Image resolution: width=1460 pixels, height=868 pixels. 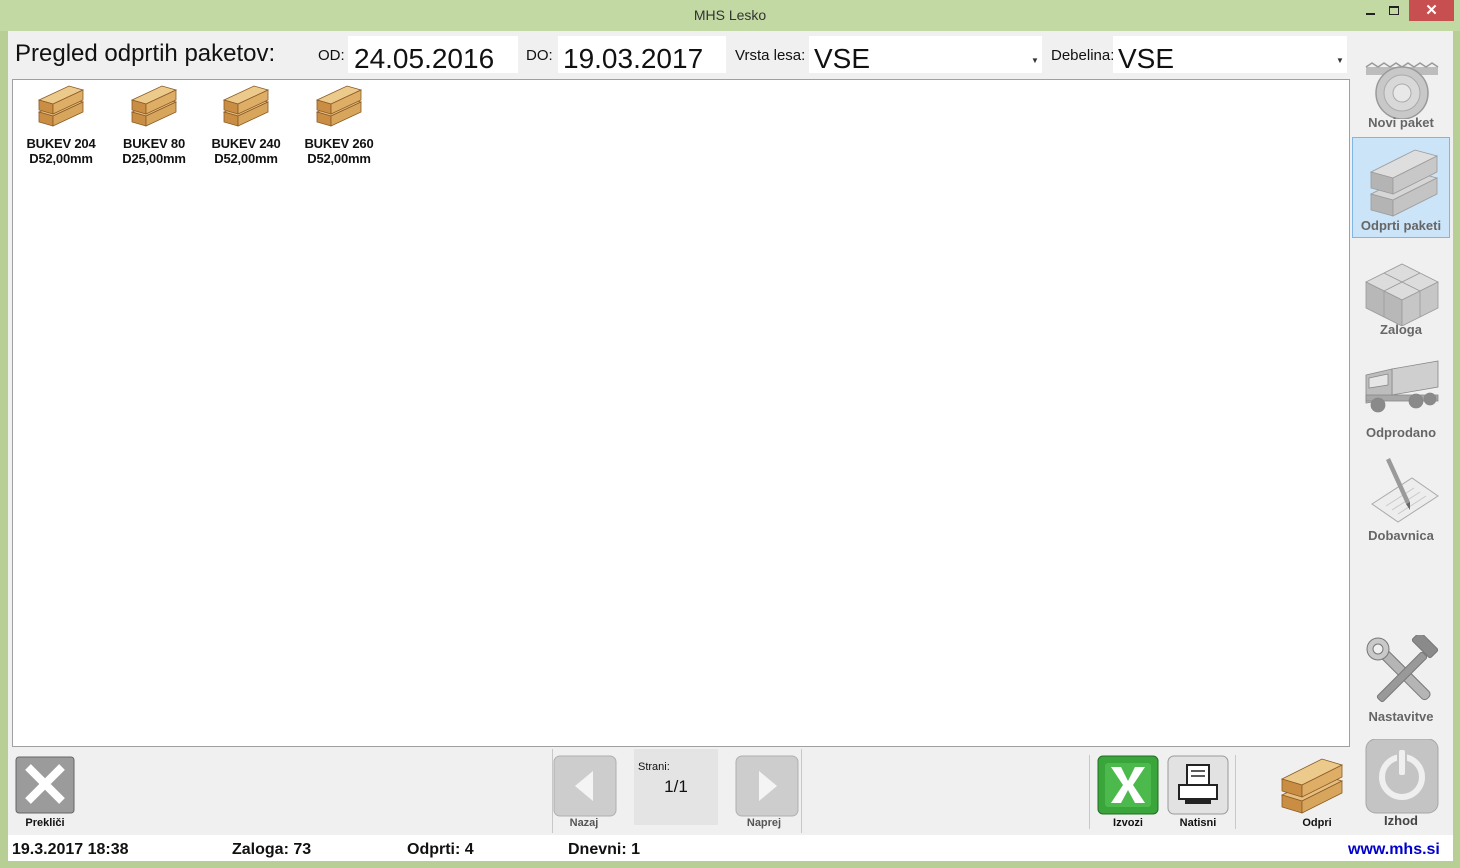 What do you see at coordinates (1401, 122) in the screenshot?
I see `sidebar-item-label: Novi paket` at bounding box center [1401, 122].